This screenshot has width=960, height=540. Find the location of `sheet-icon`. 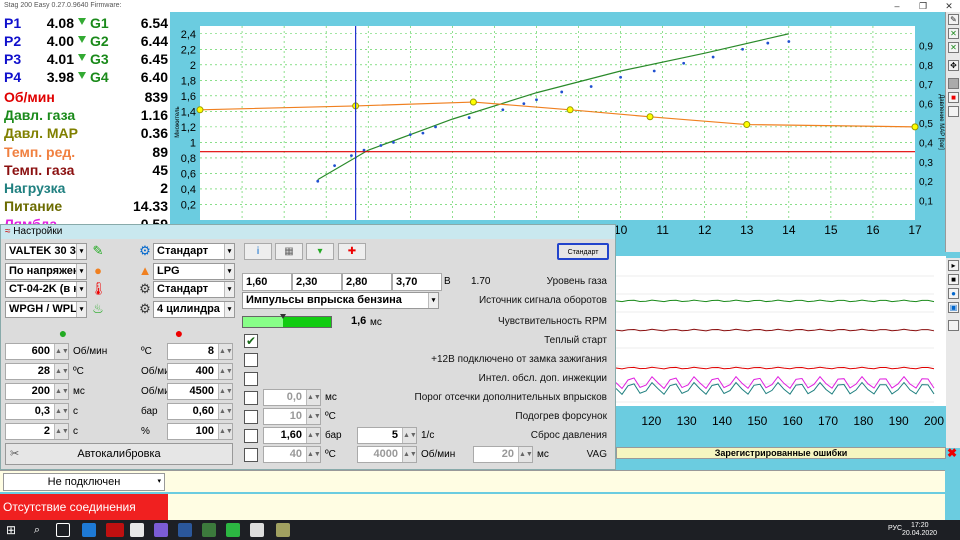

sheet-icon is located at coordinates (209, 530).